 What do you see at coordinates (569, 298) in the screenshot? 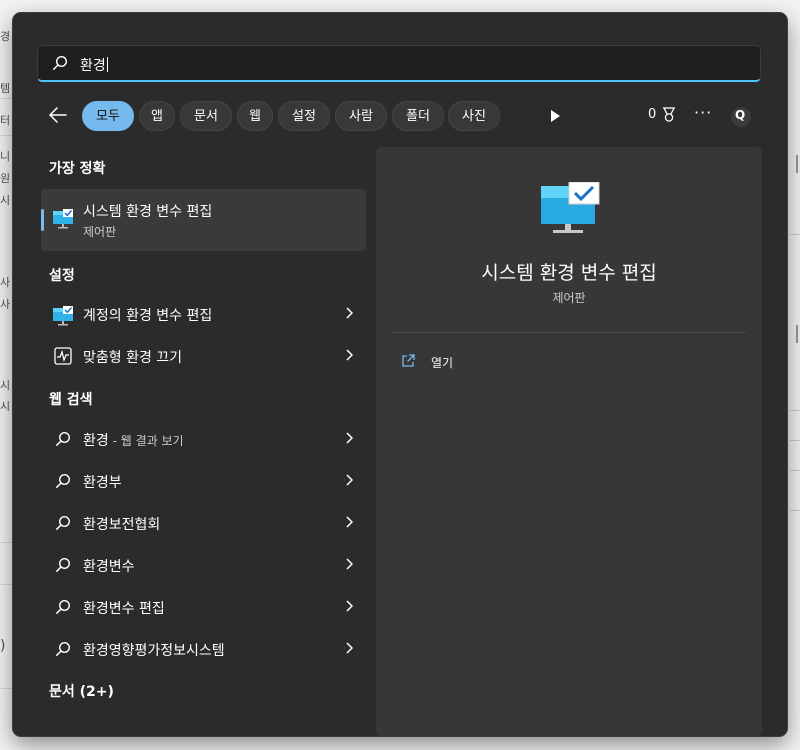
I see `preview-subtitle: 제어판` at bounding box center [569, 298].